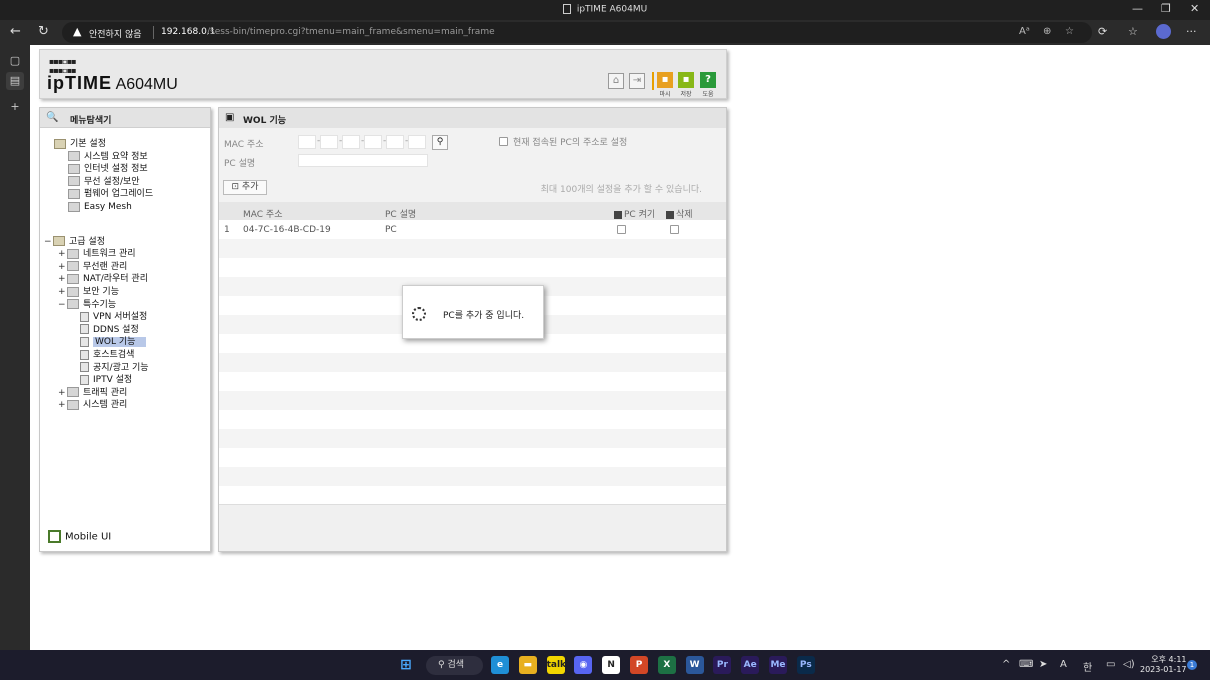 This screenshot has height=680, width=1210. What do you see at coordinates (679, 213) in the screenshot?
I see `col-delete: 삭제` at bounding box center [679, 213].